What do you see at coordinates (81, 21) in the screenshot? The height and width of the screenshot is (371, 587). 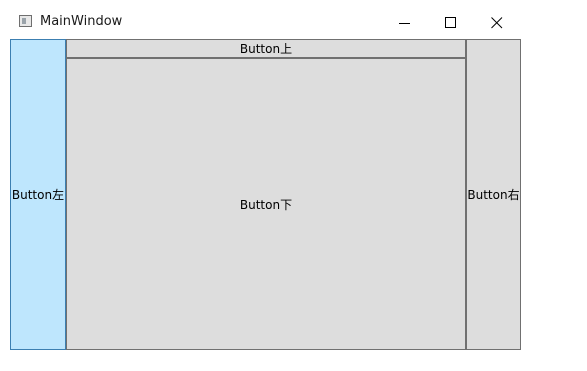 I see `window-title: MainWindow` at bounding box center [81, 21].